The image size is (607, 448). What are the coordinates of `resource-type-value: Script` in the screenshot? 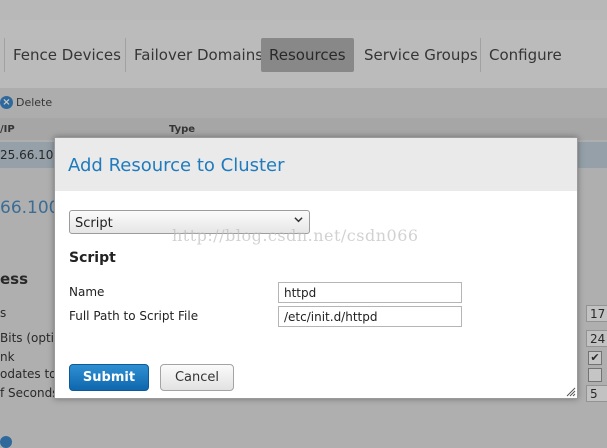 It's located at (94, 223).